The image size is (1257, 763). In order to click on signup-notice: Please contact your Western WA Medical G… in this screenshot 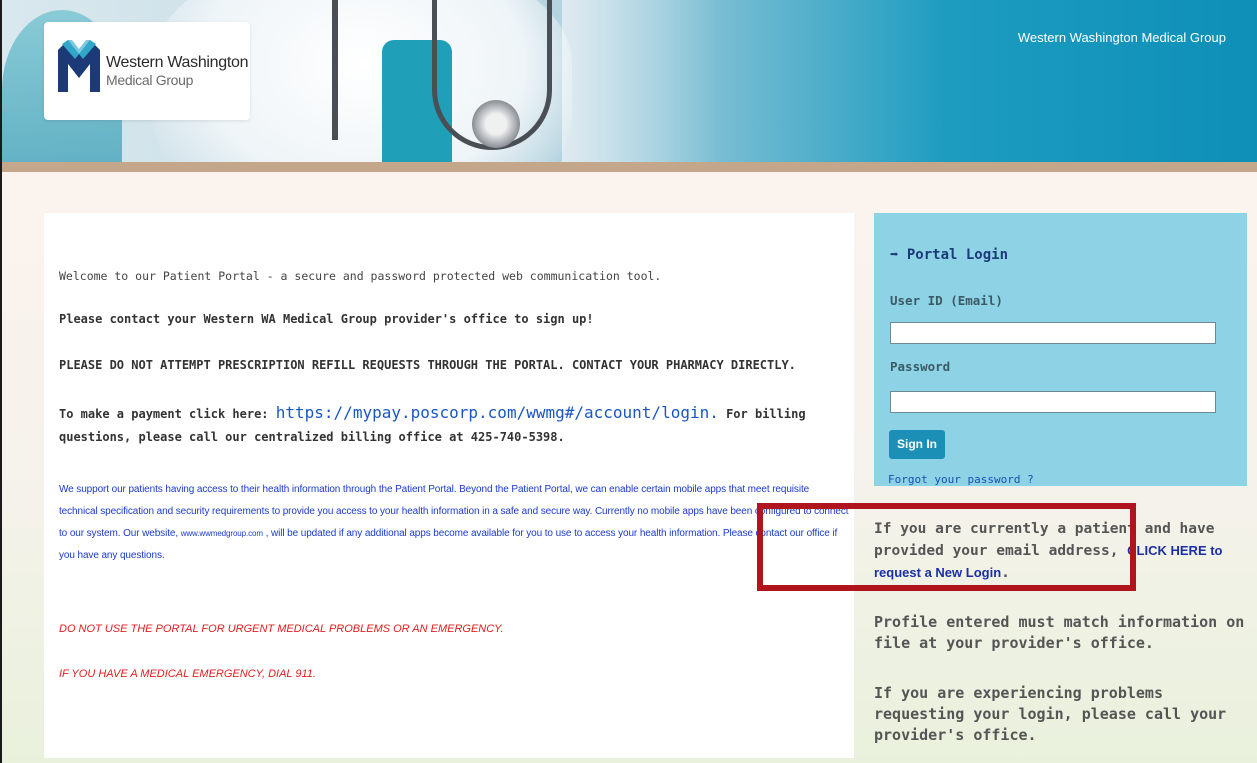, I will do `click(326, 319)`.